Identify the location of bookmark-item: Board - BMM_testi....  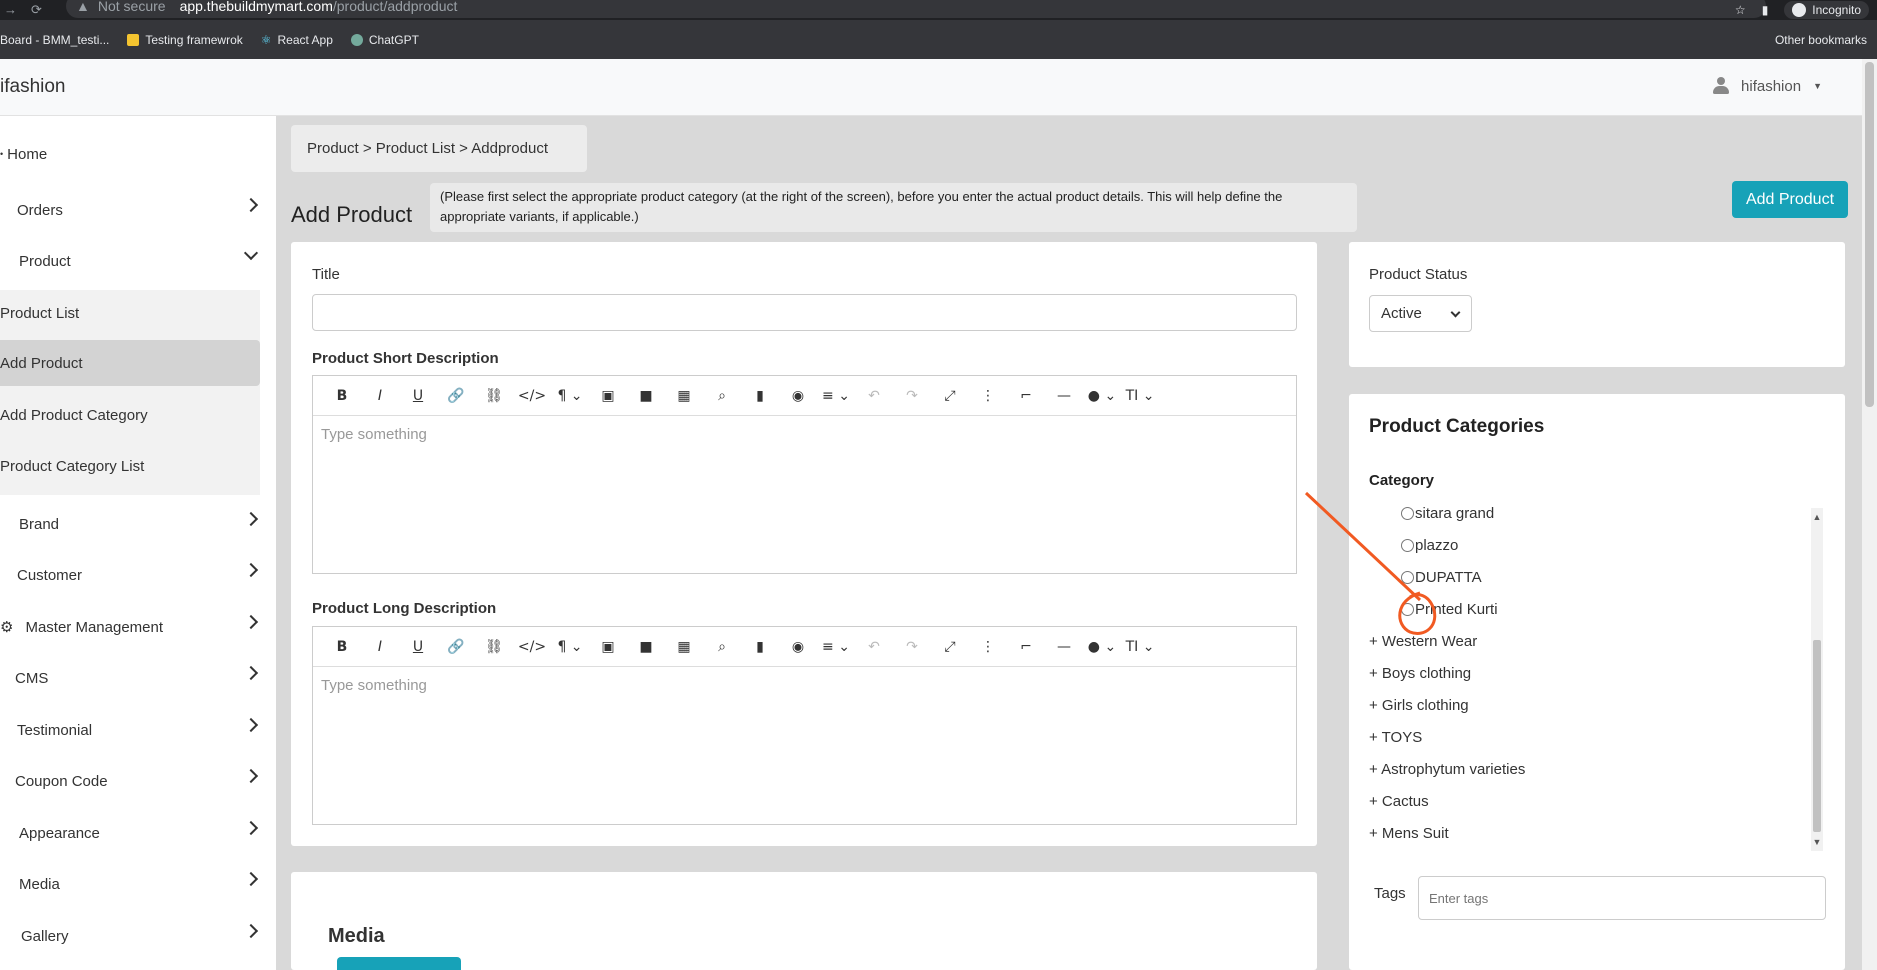
(54, 40).